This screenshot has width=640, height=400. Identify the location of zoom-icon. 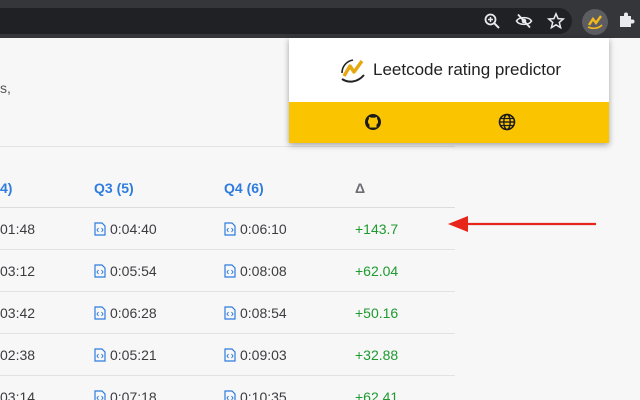
(492, 21).